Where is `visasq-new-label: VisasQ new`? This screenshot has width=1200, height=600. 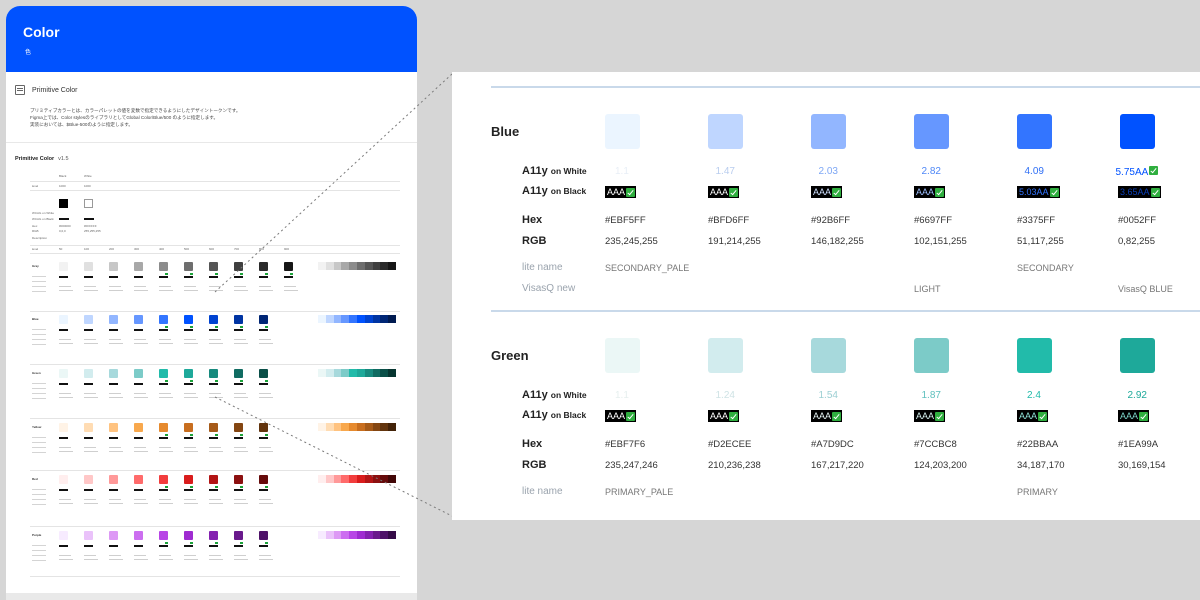
visasq-new-label: VisasQ new is located at coordinates (549, 288).